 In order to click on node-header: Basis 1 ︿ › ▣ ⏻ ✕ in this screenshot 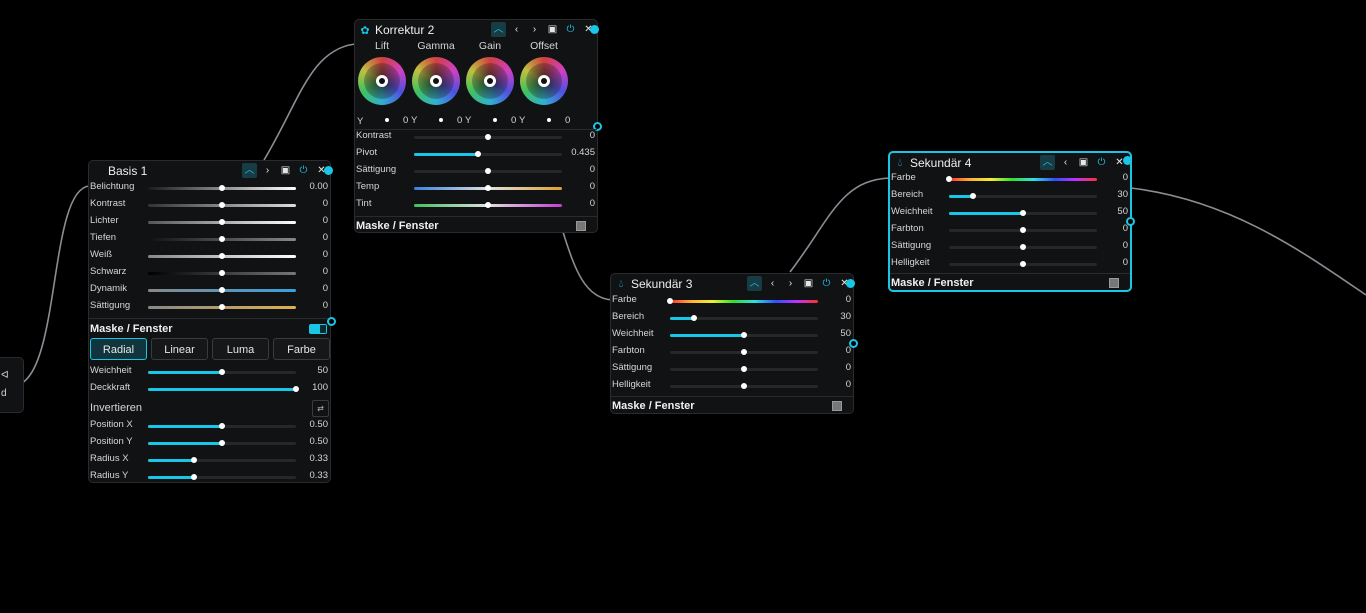, I will do `click(211, 171)`.